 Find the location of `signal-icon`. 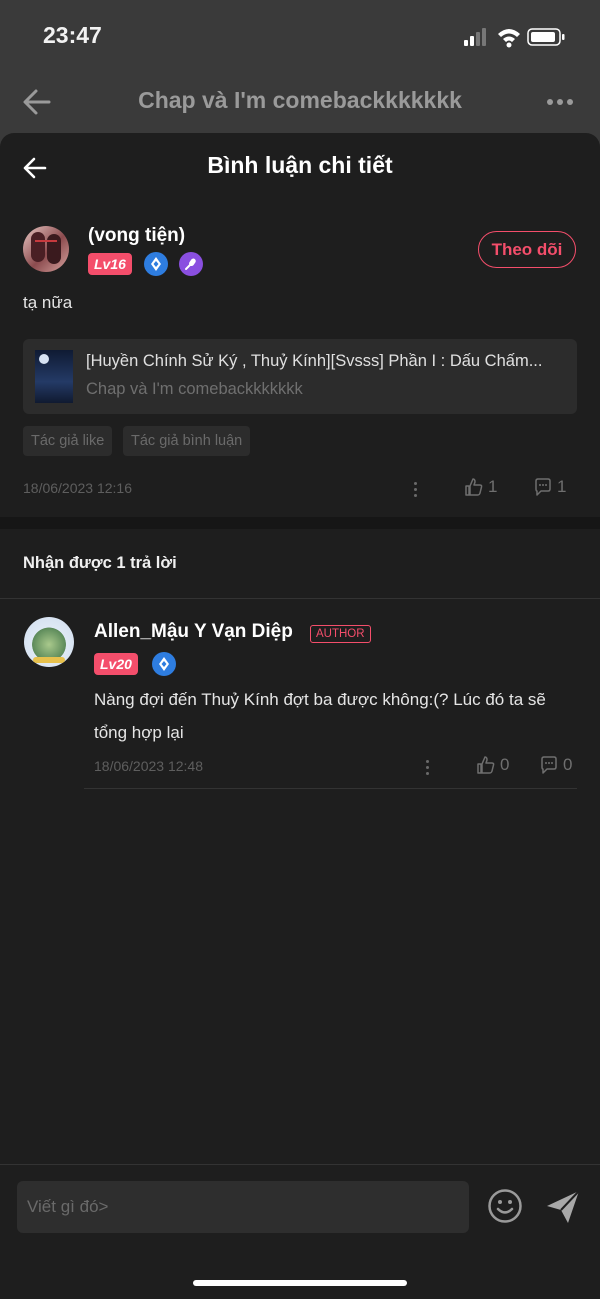

signal-icon is located at coordinates (475, 37).